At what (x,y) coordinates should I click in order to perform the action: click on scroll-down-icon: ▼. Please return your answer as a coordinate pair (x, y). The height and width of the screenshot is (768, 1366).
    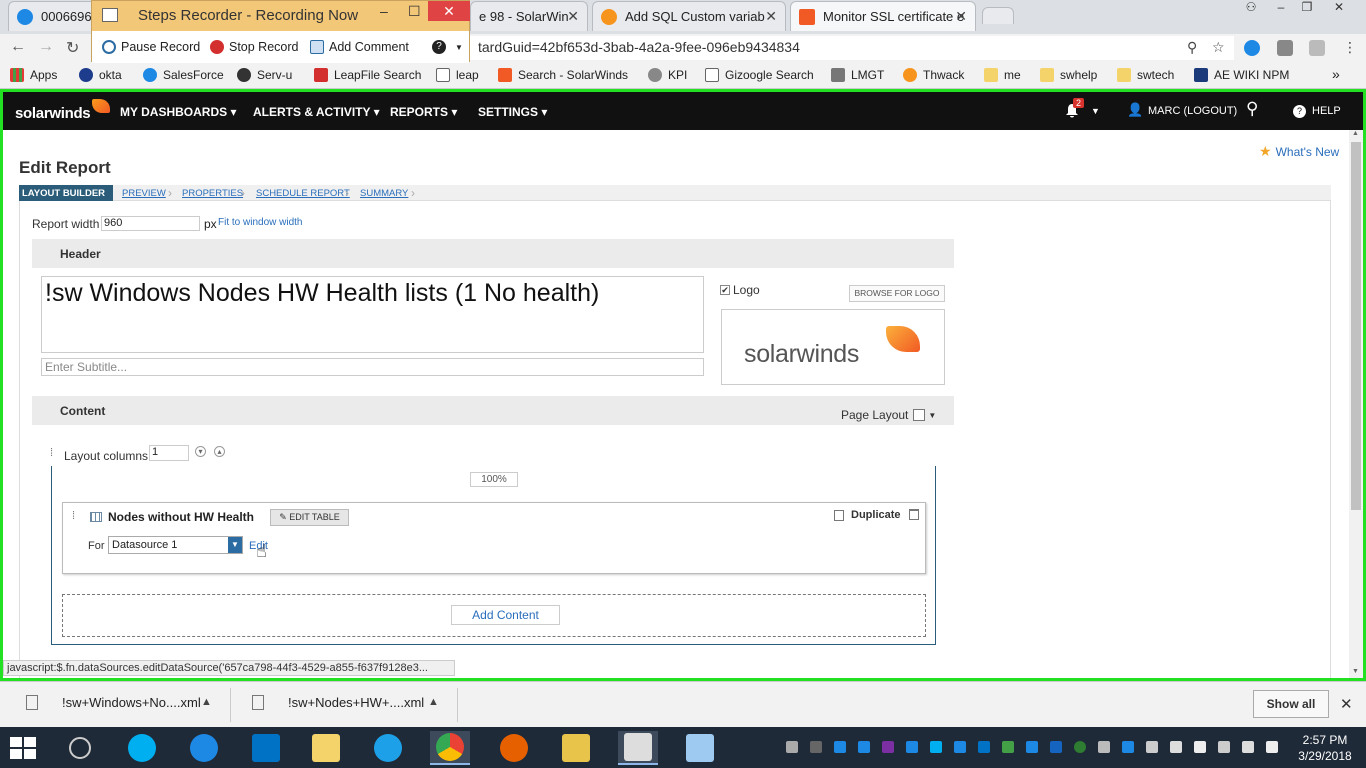
    Looking at the image, I should click on (1355, 671).